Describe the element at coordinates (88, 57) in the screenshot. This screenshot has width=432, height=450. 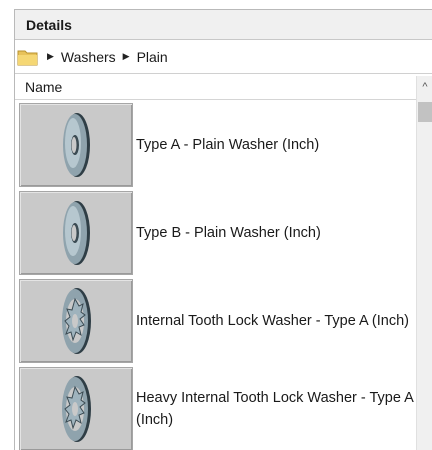
I see `breadcrumb-washers: Washers` at that location.